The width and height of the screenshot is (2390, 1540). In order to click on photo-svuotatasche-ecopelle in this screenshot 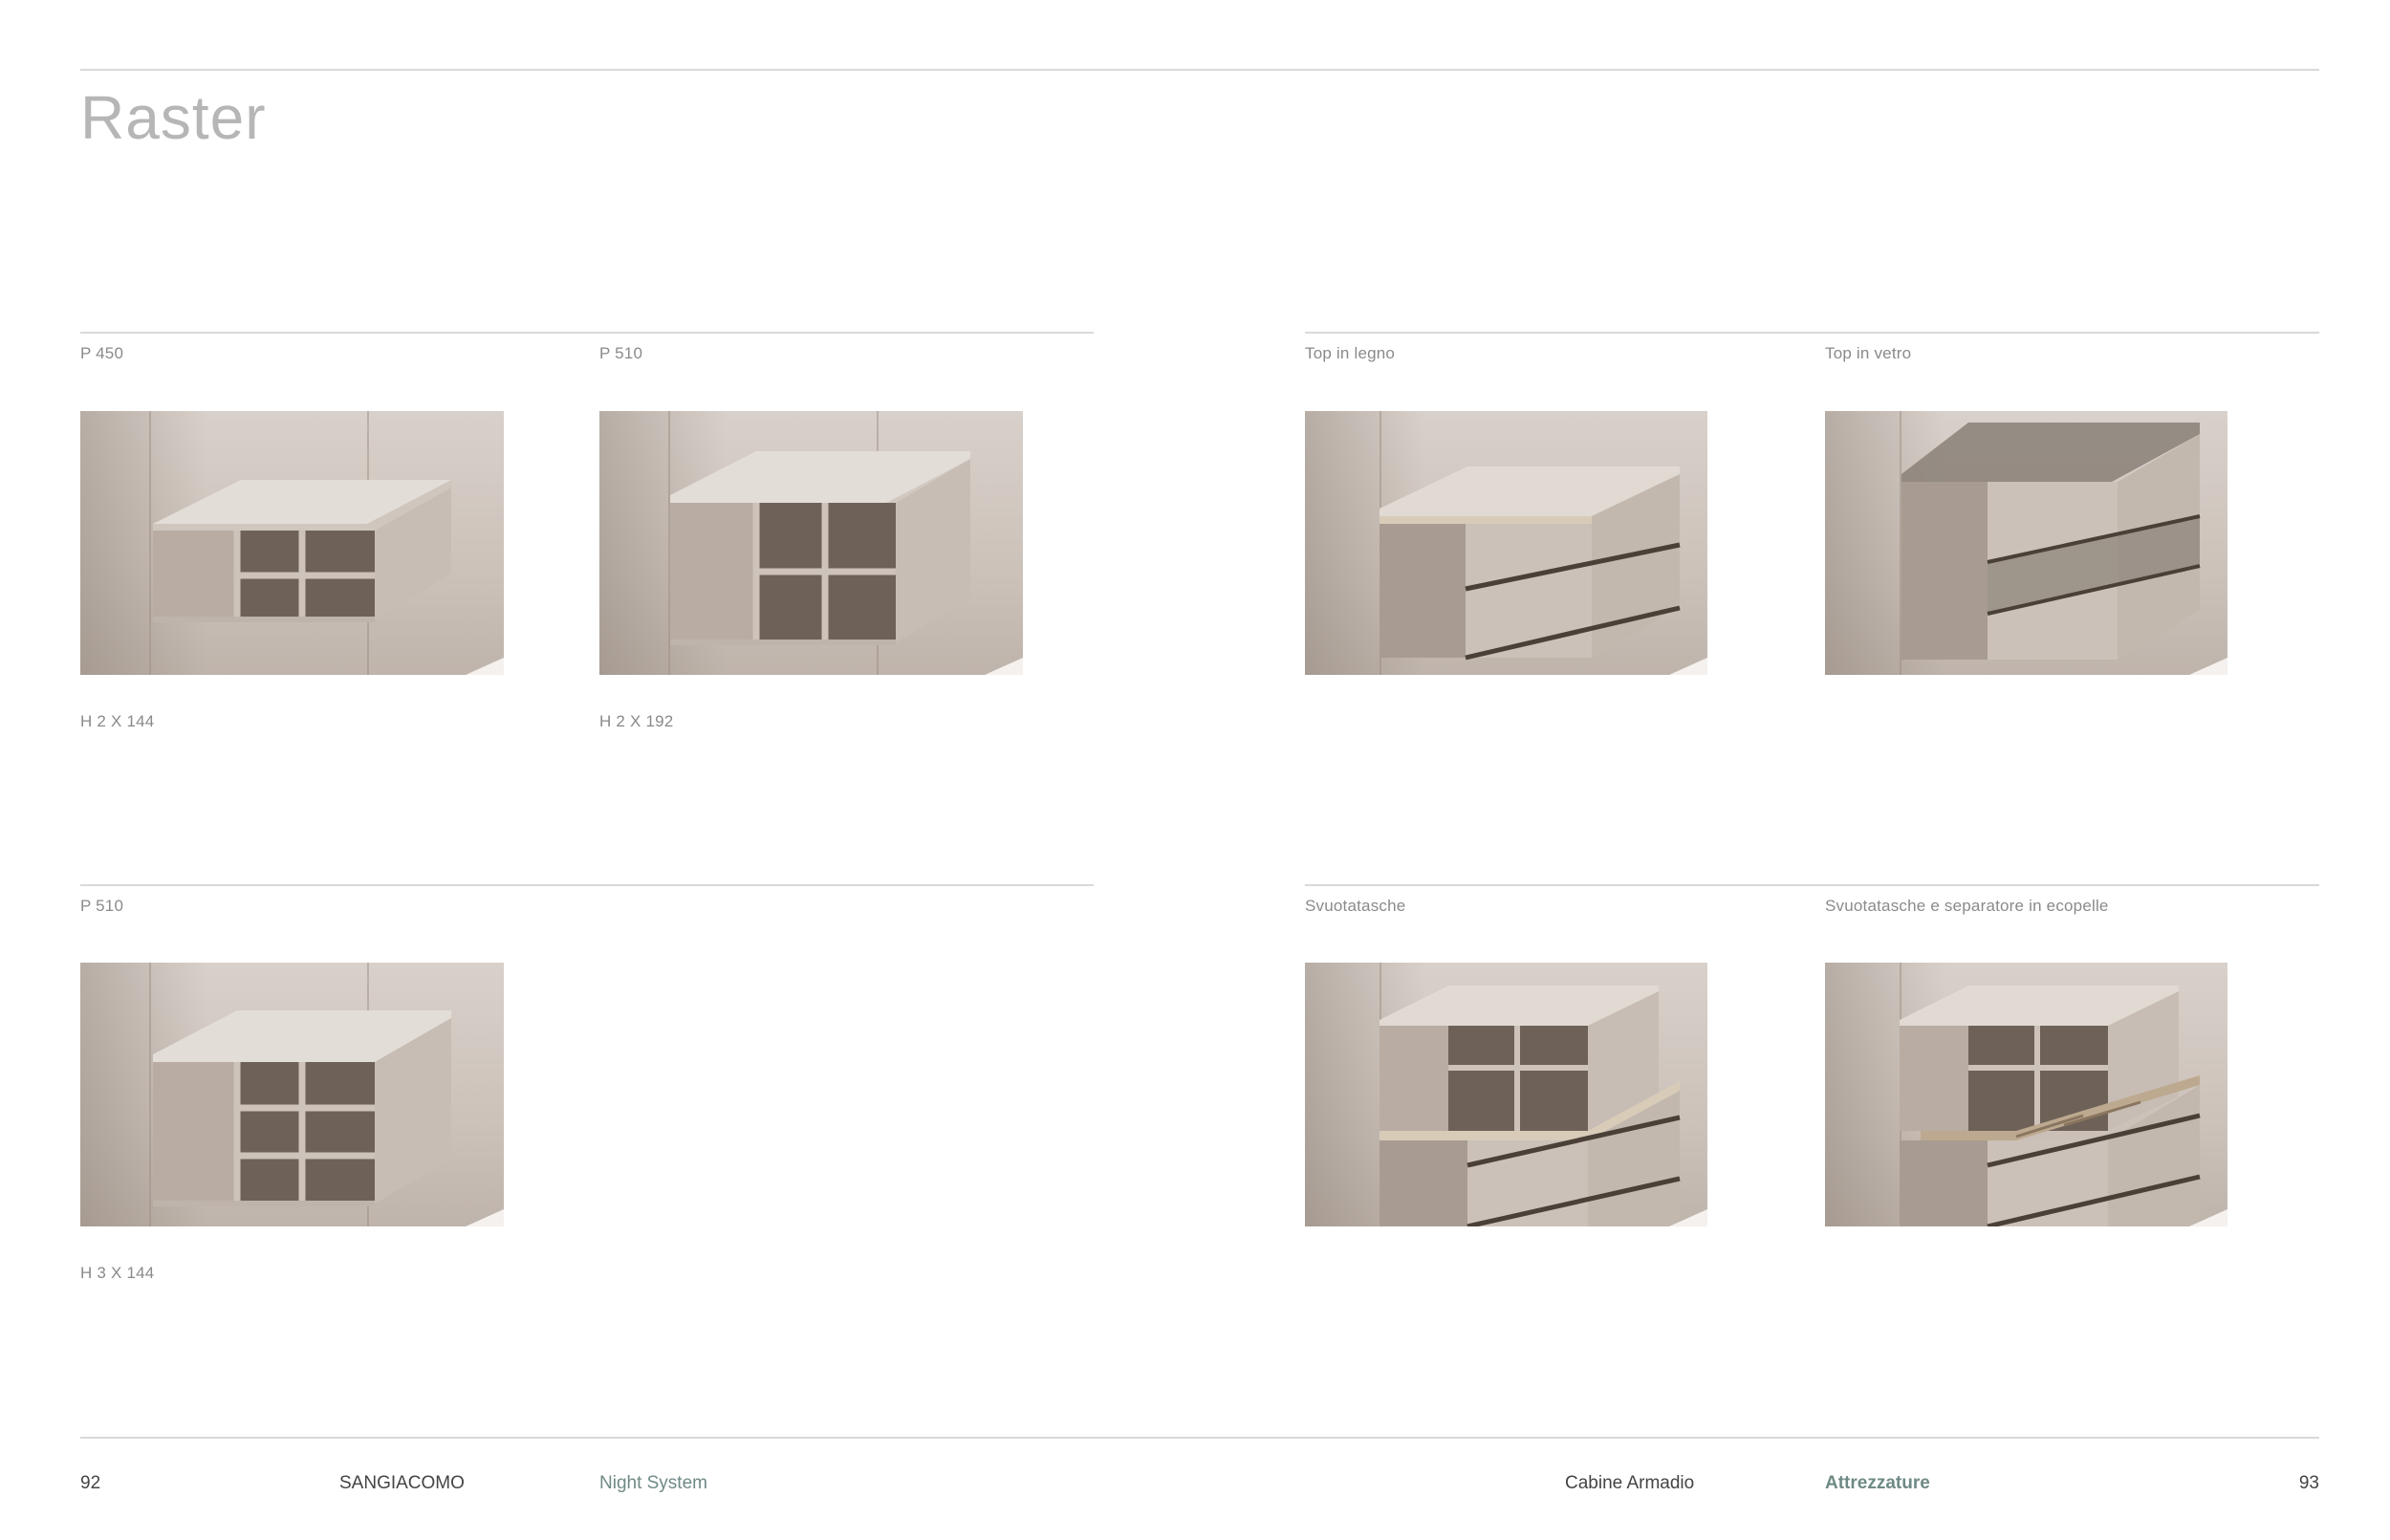, I will do `click(2026, 1094)`.